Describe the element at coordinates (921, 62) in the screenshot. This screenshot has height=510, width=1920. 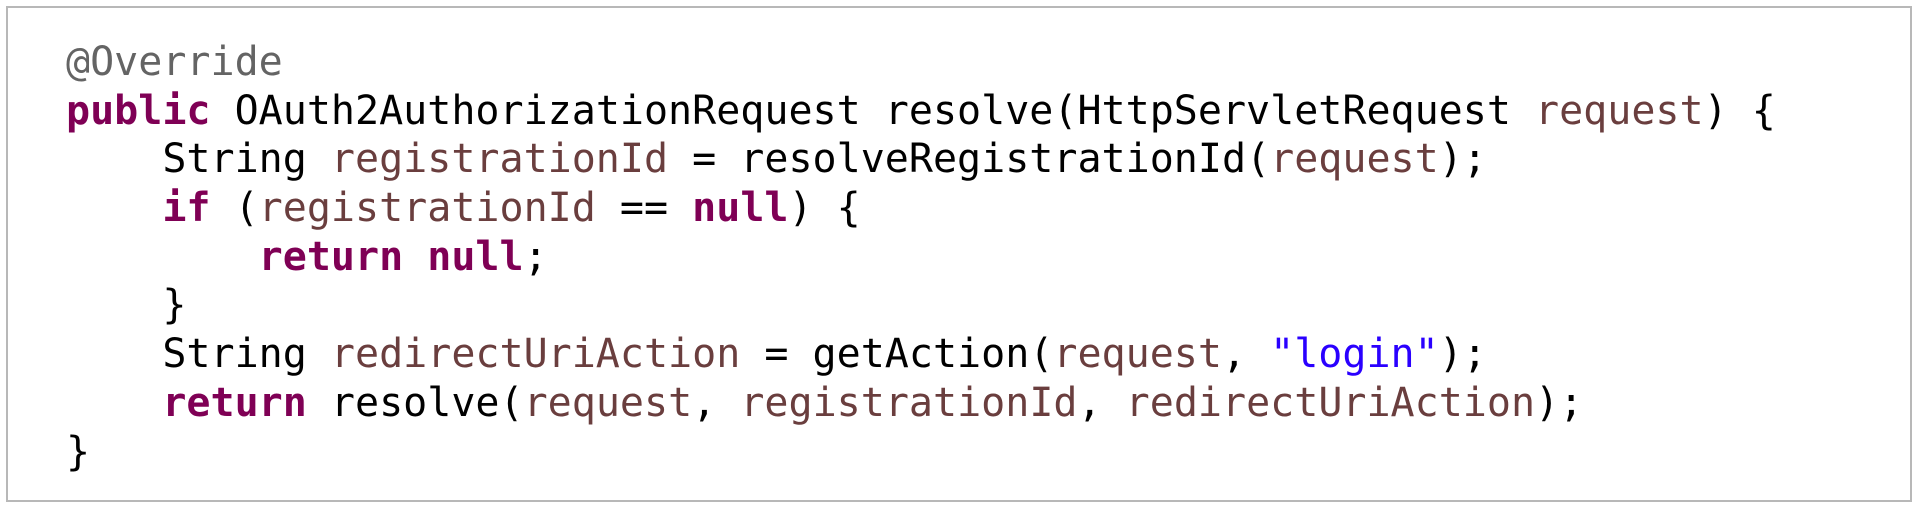
I see `code-line: @Override` at that location.